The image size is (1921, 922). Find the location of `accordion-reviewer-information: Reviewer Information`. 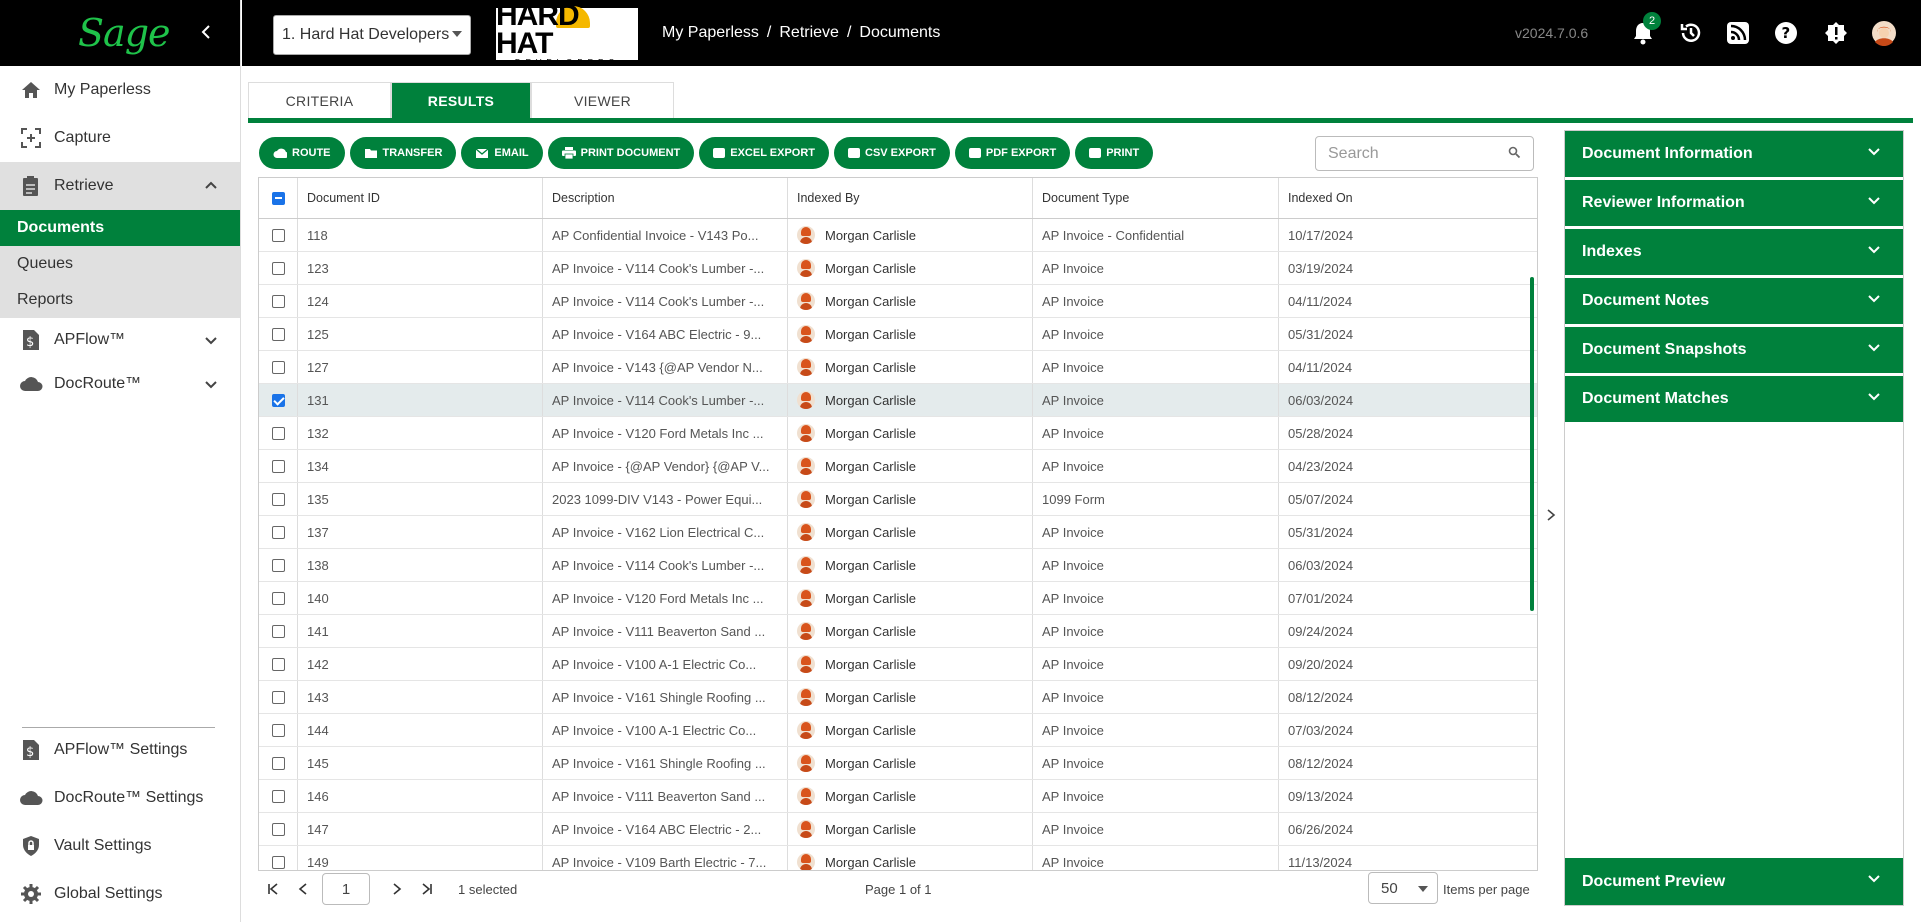

accordion-reviewer-information: Reviewer Information is located at coordinates (1734, 203).